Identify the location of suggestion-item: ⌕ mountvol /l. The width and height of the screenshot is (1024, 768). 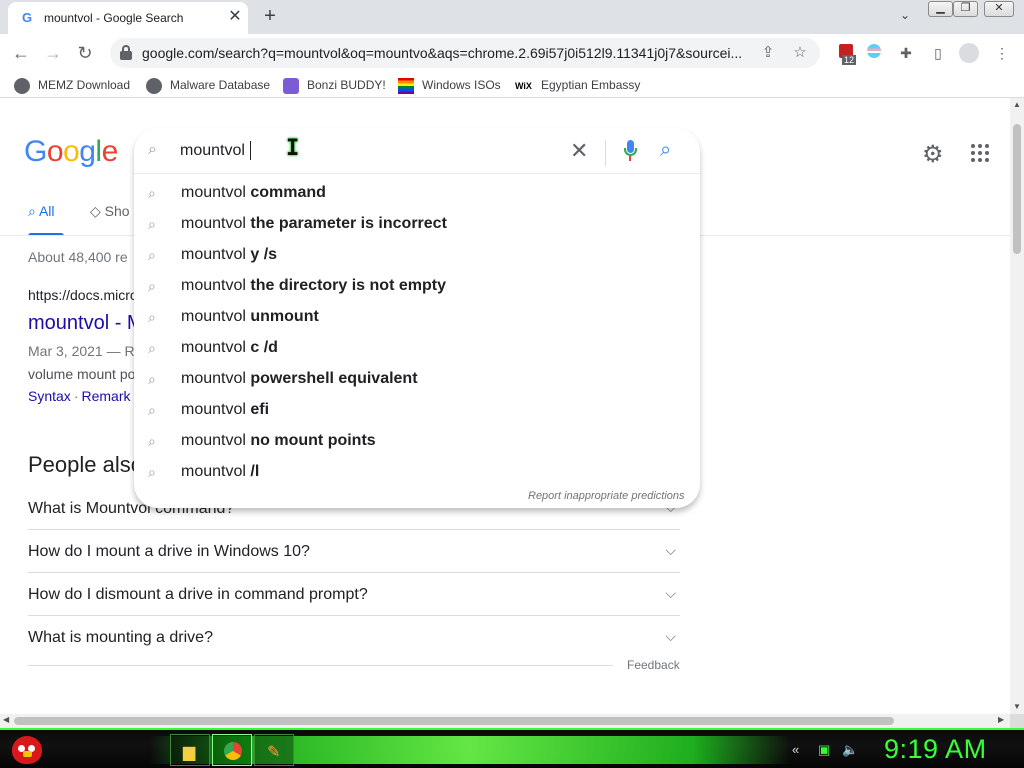
(417, 472).